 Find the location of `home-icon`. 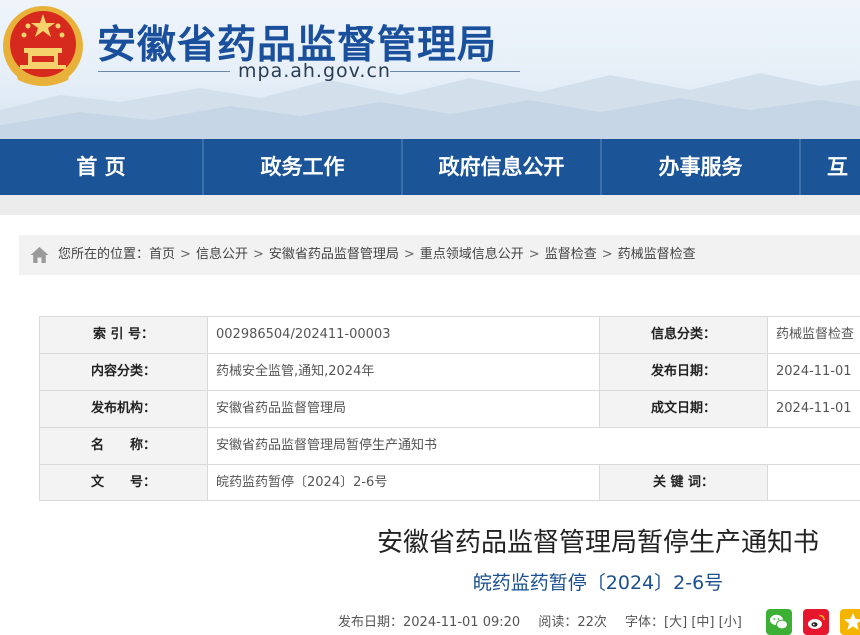

home-icon is located at coordinates (39, 255).